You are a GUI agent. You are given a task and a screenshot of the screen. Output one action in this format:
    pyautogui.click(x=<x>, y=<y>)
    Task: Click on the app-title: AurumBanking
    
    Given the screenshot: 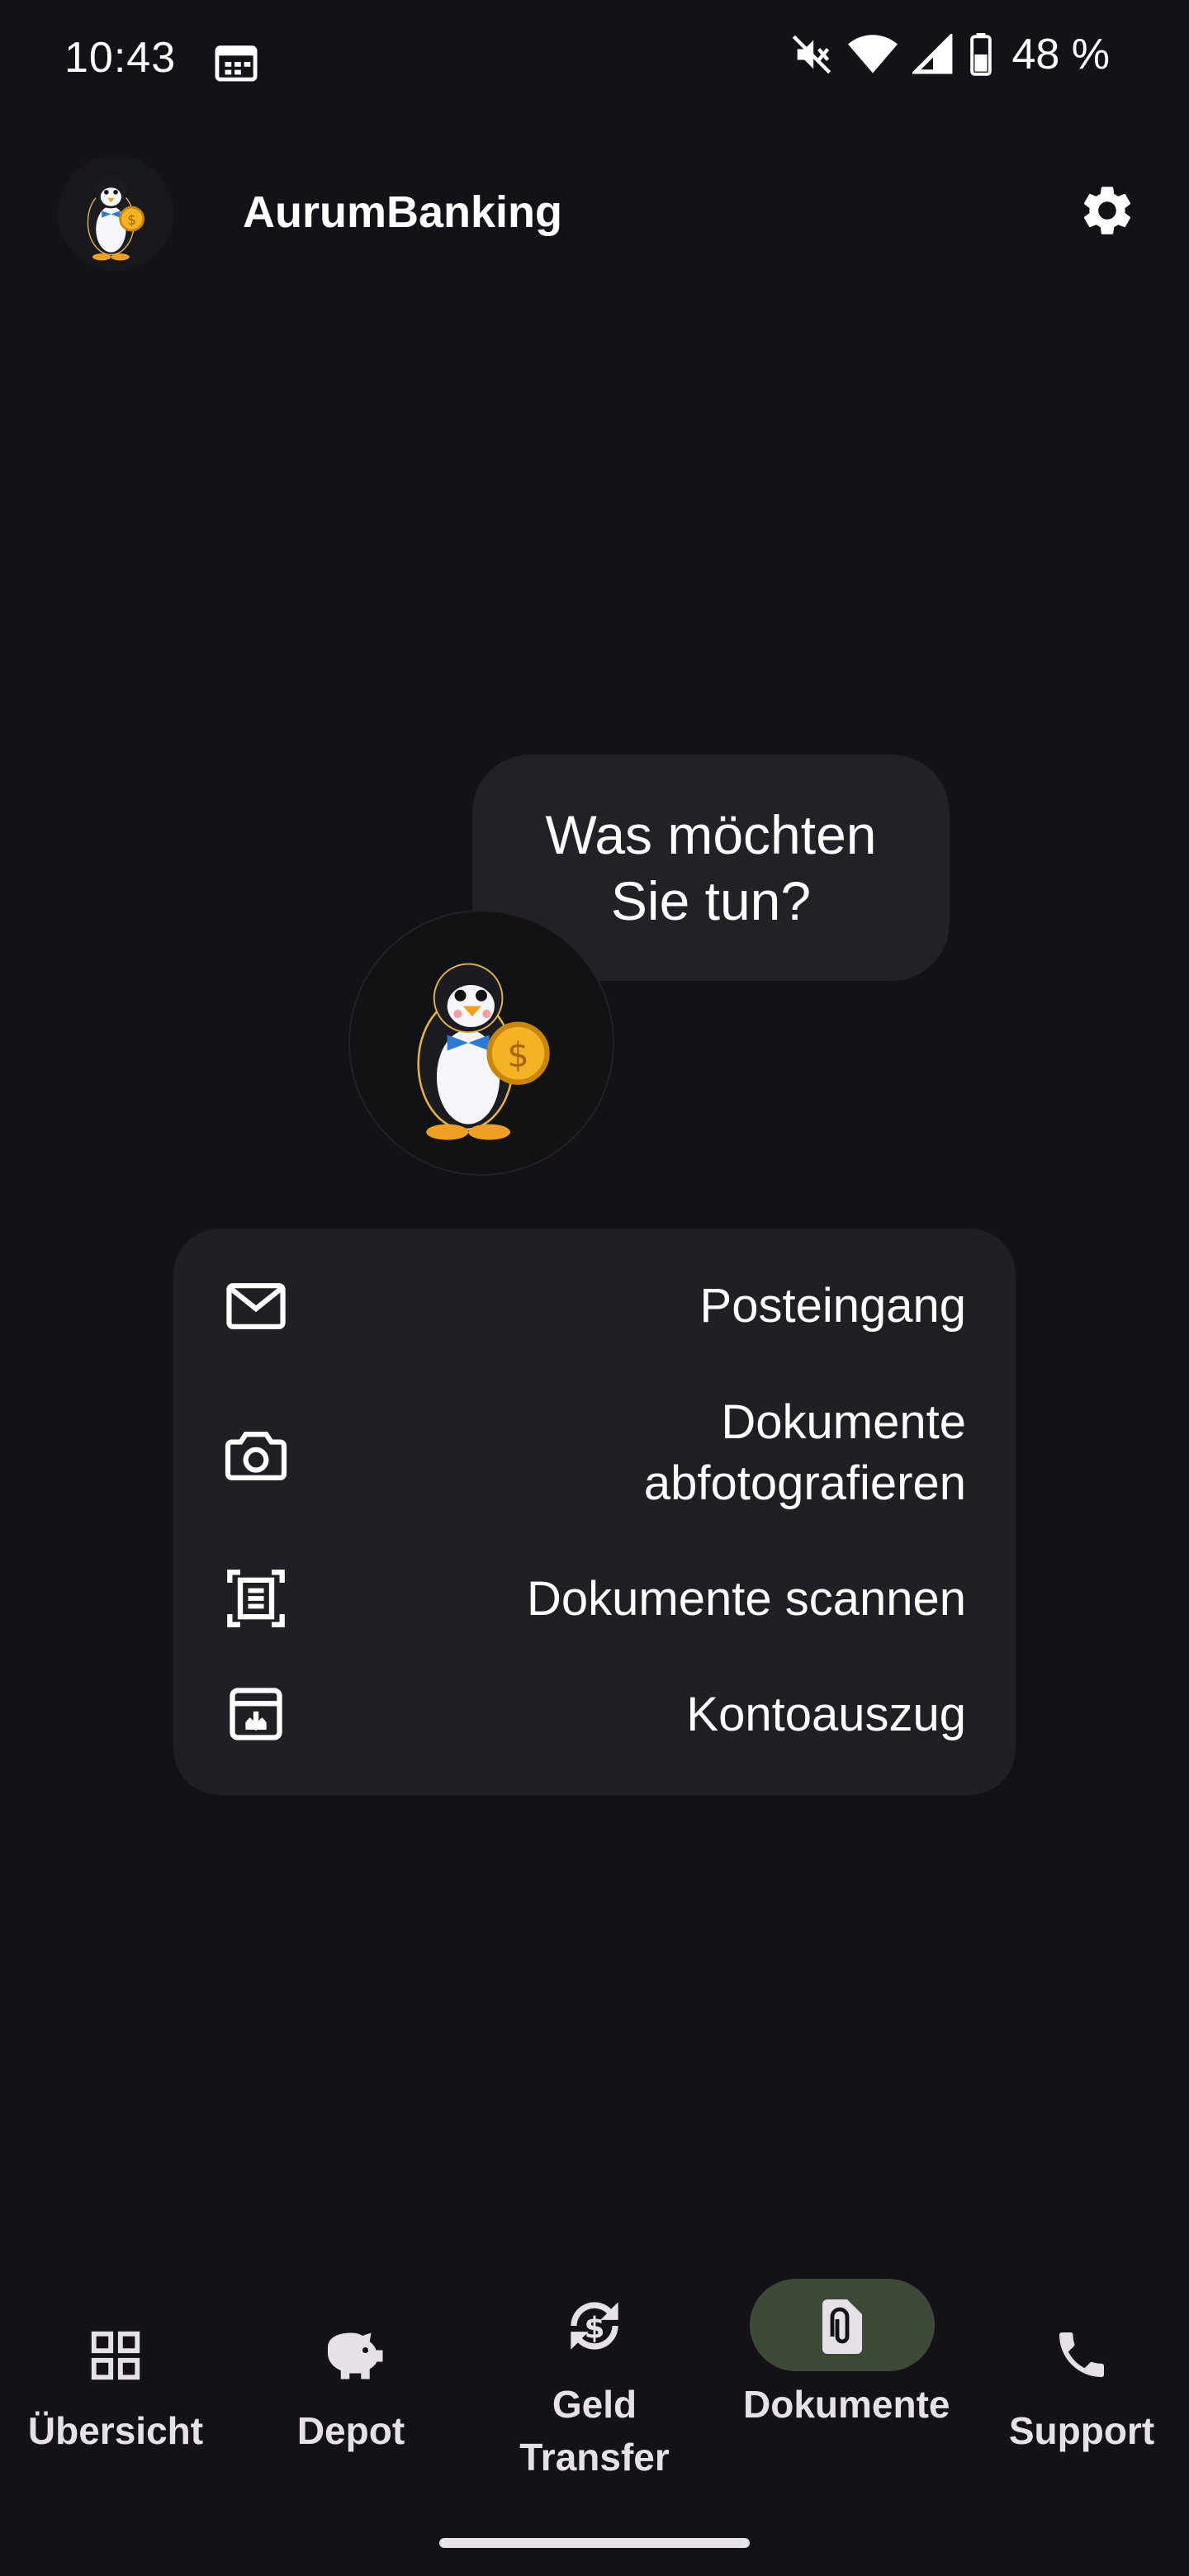 What is the action you would take?
    pyautogui.click(x=403, y=212)
    